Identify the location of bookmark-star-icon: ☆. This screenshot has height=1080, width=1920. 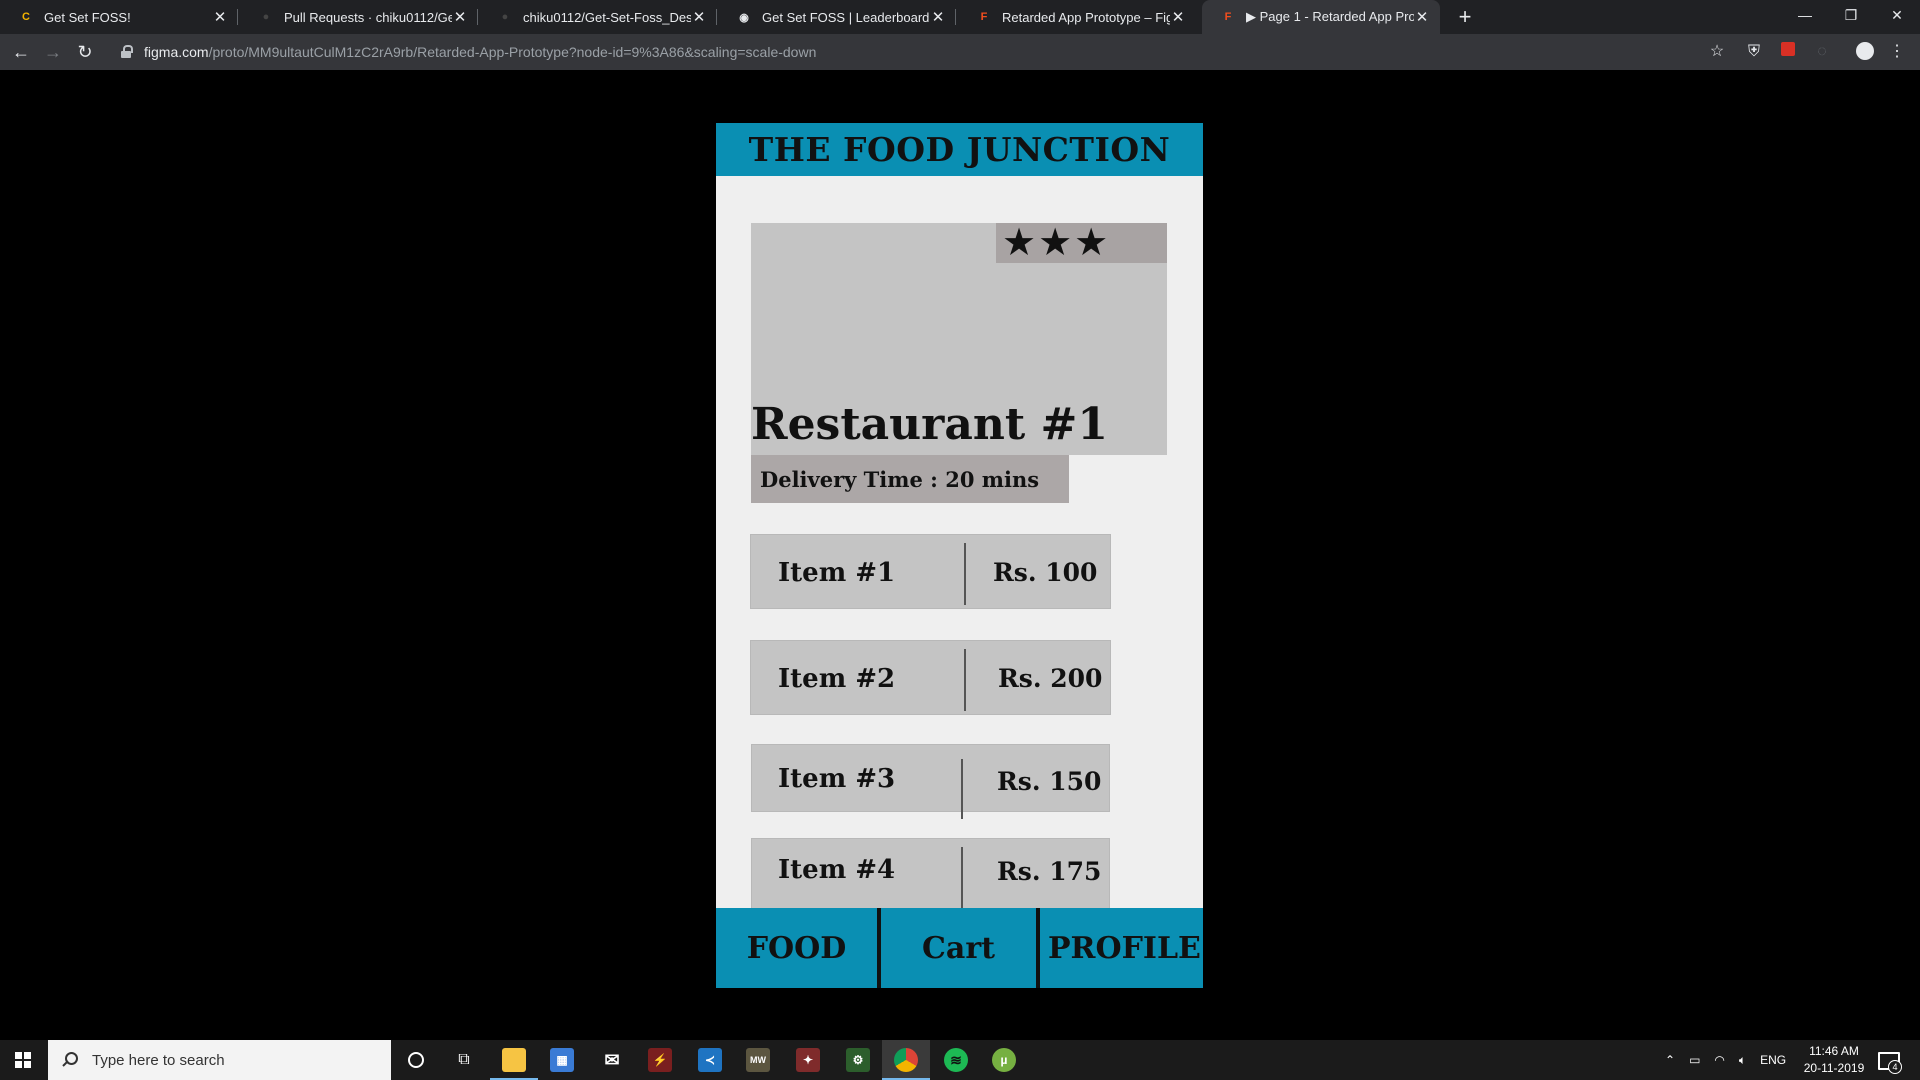
(1717, 52).